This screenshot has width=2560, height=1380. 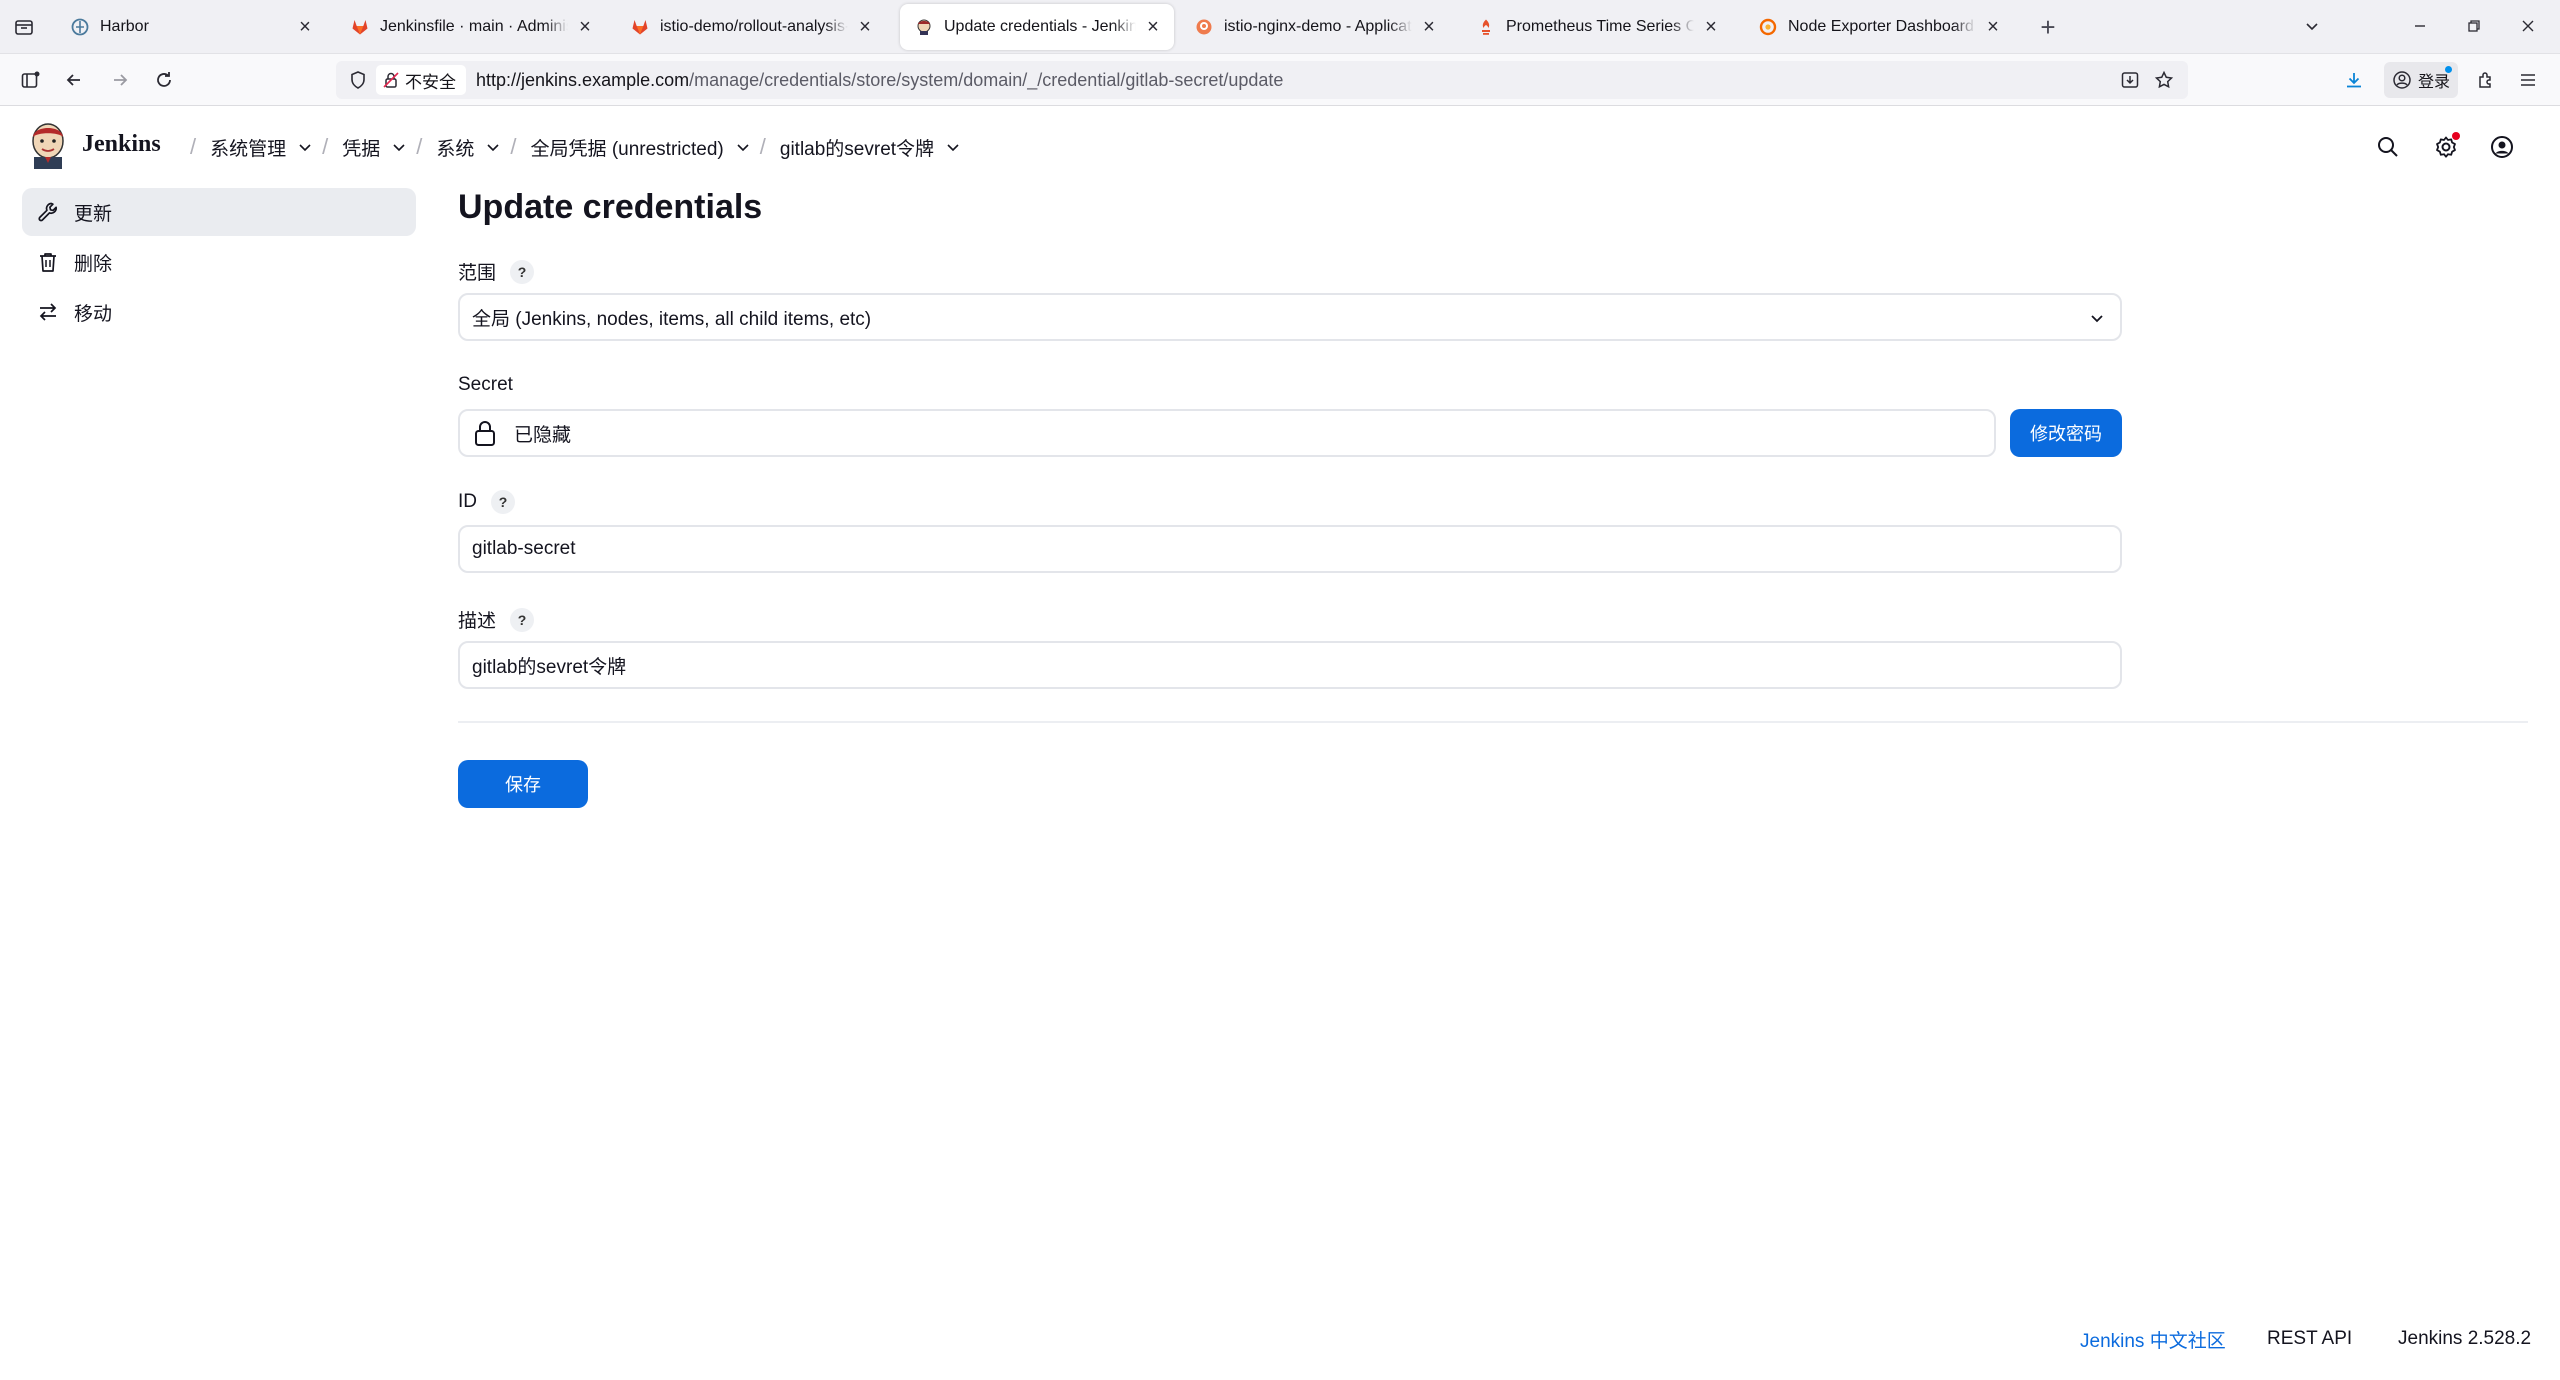 I want to click on connection-not-secure-badge: 不安全, so click(x=421, y=80).